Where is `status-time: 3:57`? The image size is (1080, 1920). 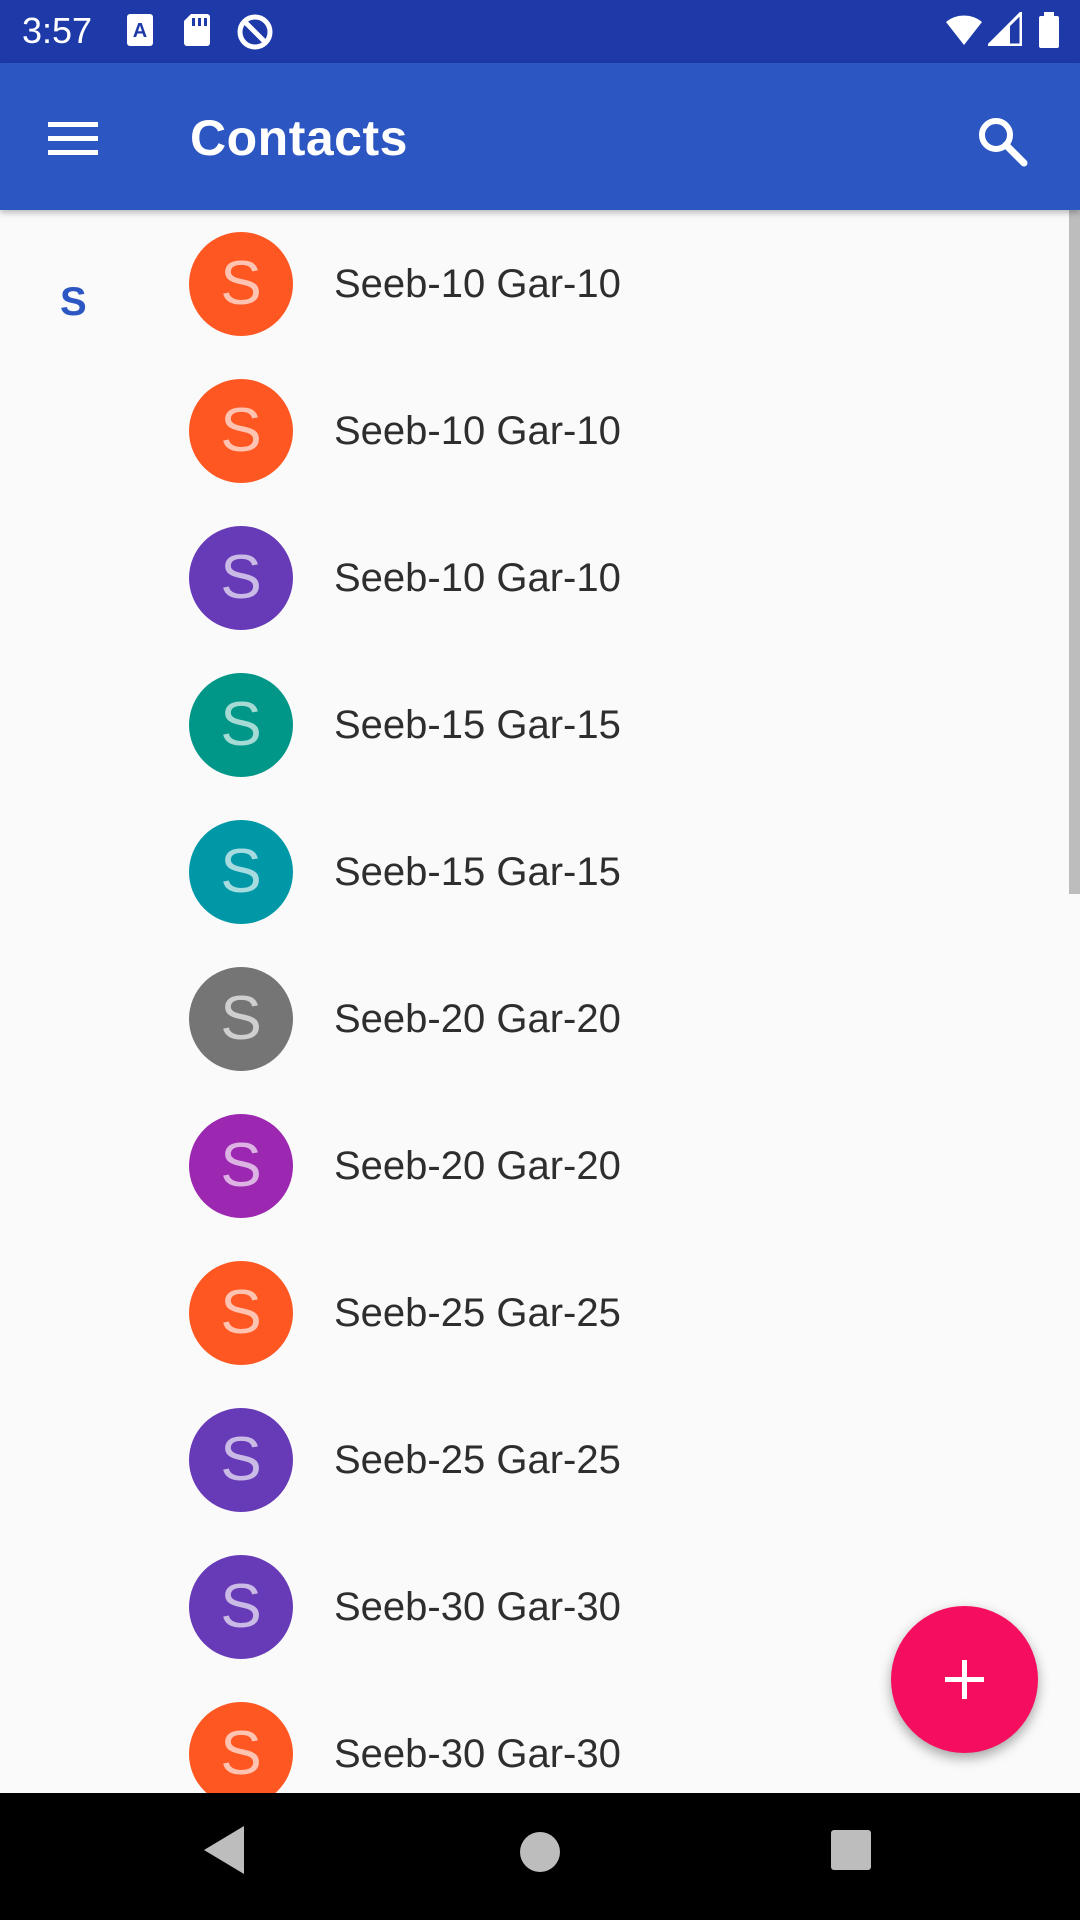 status-time: 3:57 is located at coordinates (57, 30).